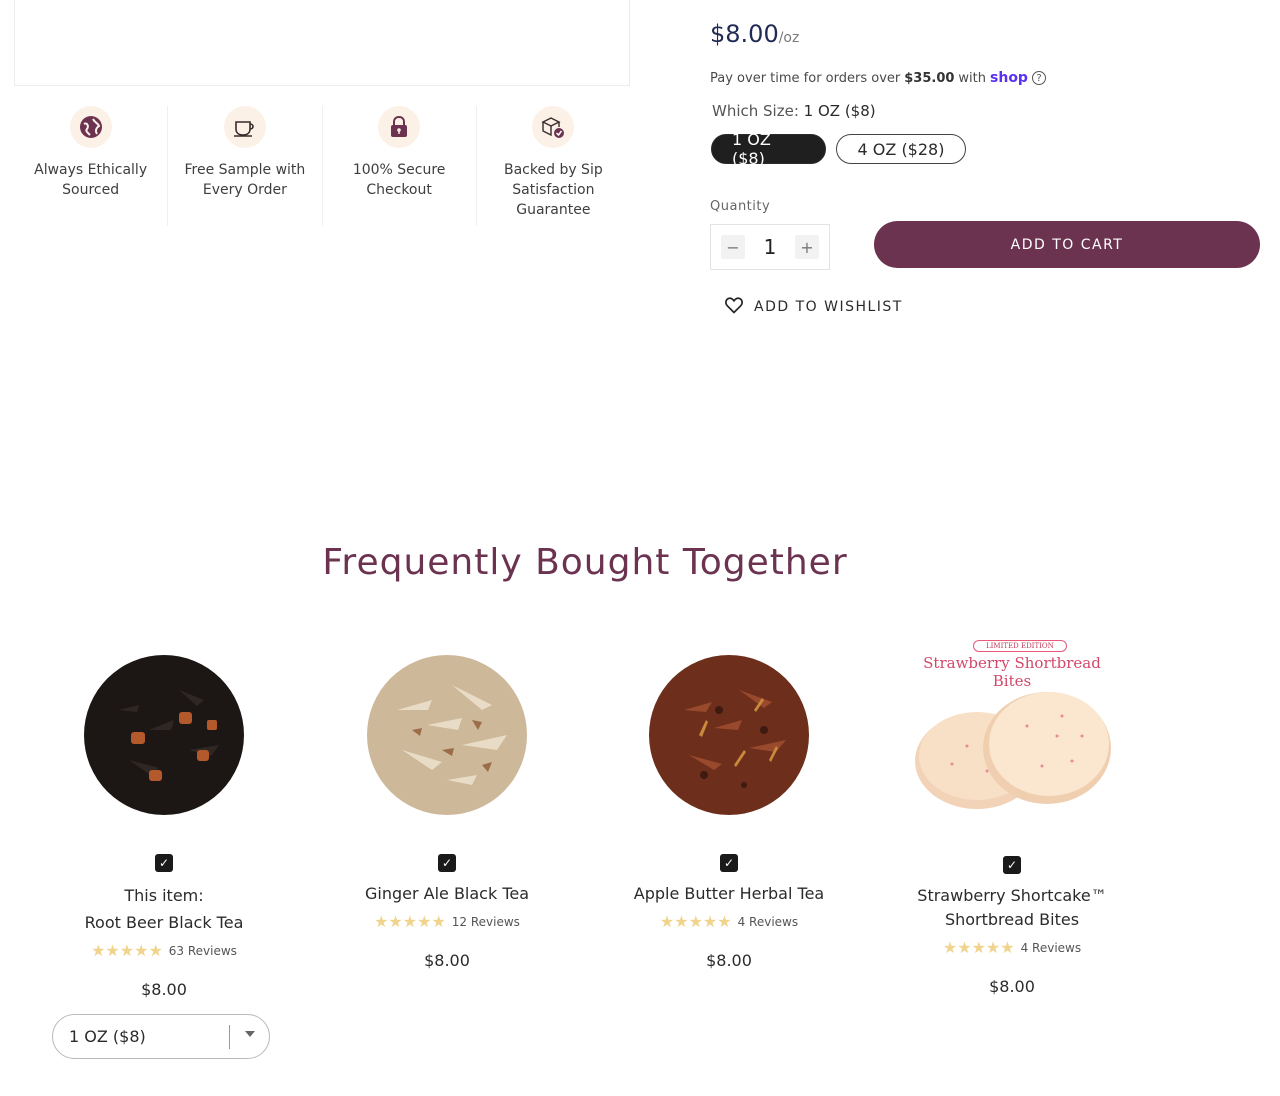 The height and width of the screenshot is (1096, 1280). Describe the element at coordinates (553, 210) in the screenshot. I see `feature-label-line: Guarantee` at that location.